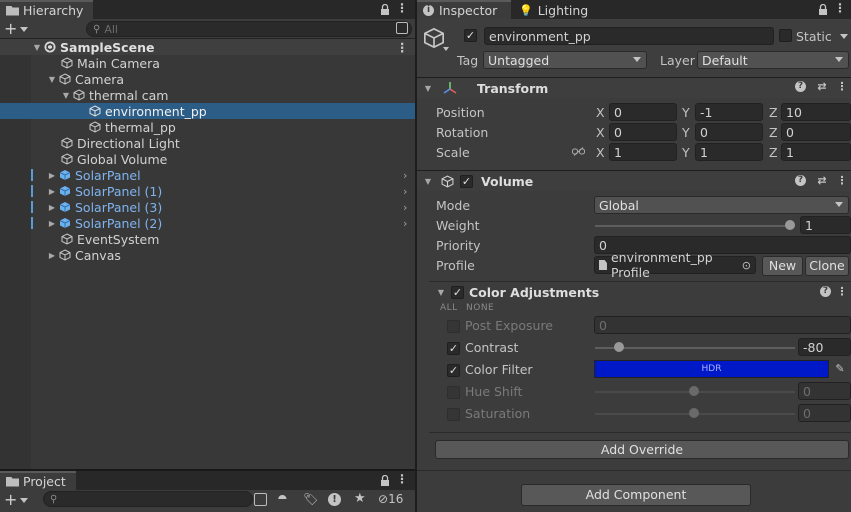  I want to click on weight-field: 1, so click(825, 225).